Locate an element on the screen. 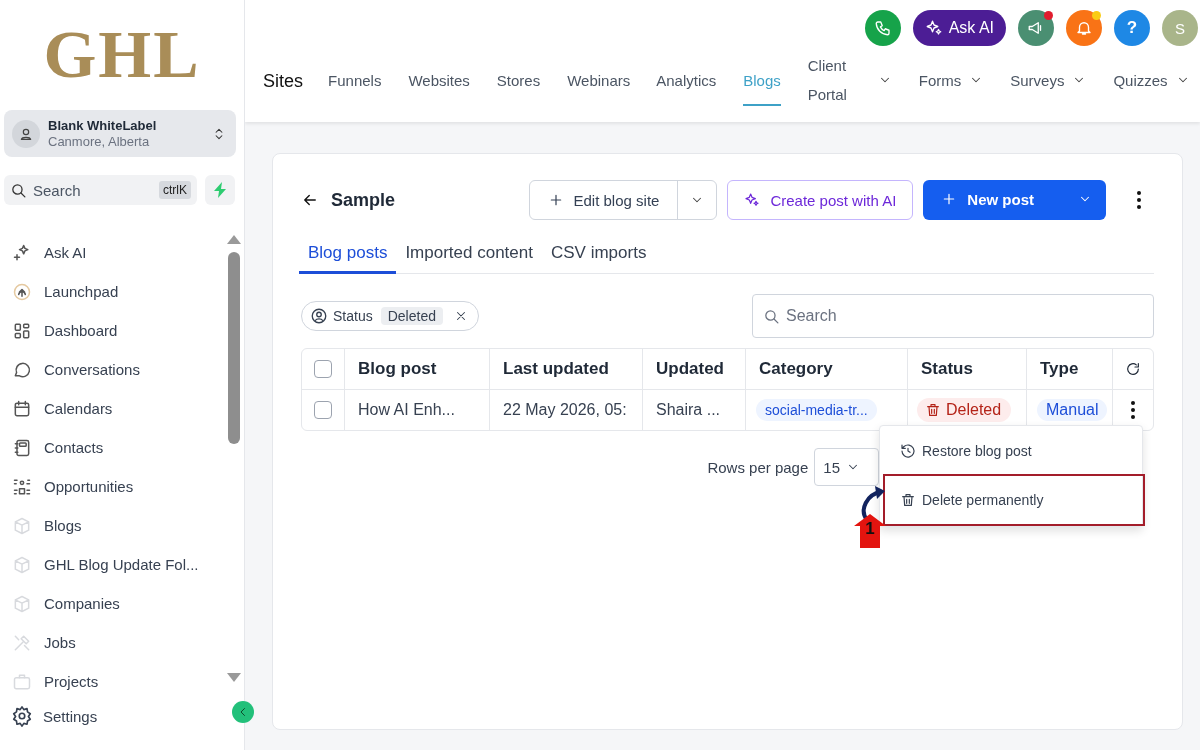  menu-item: Restore blog post is located at coordinates (1011, 451).